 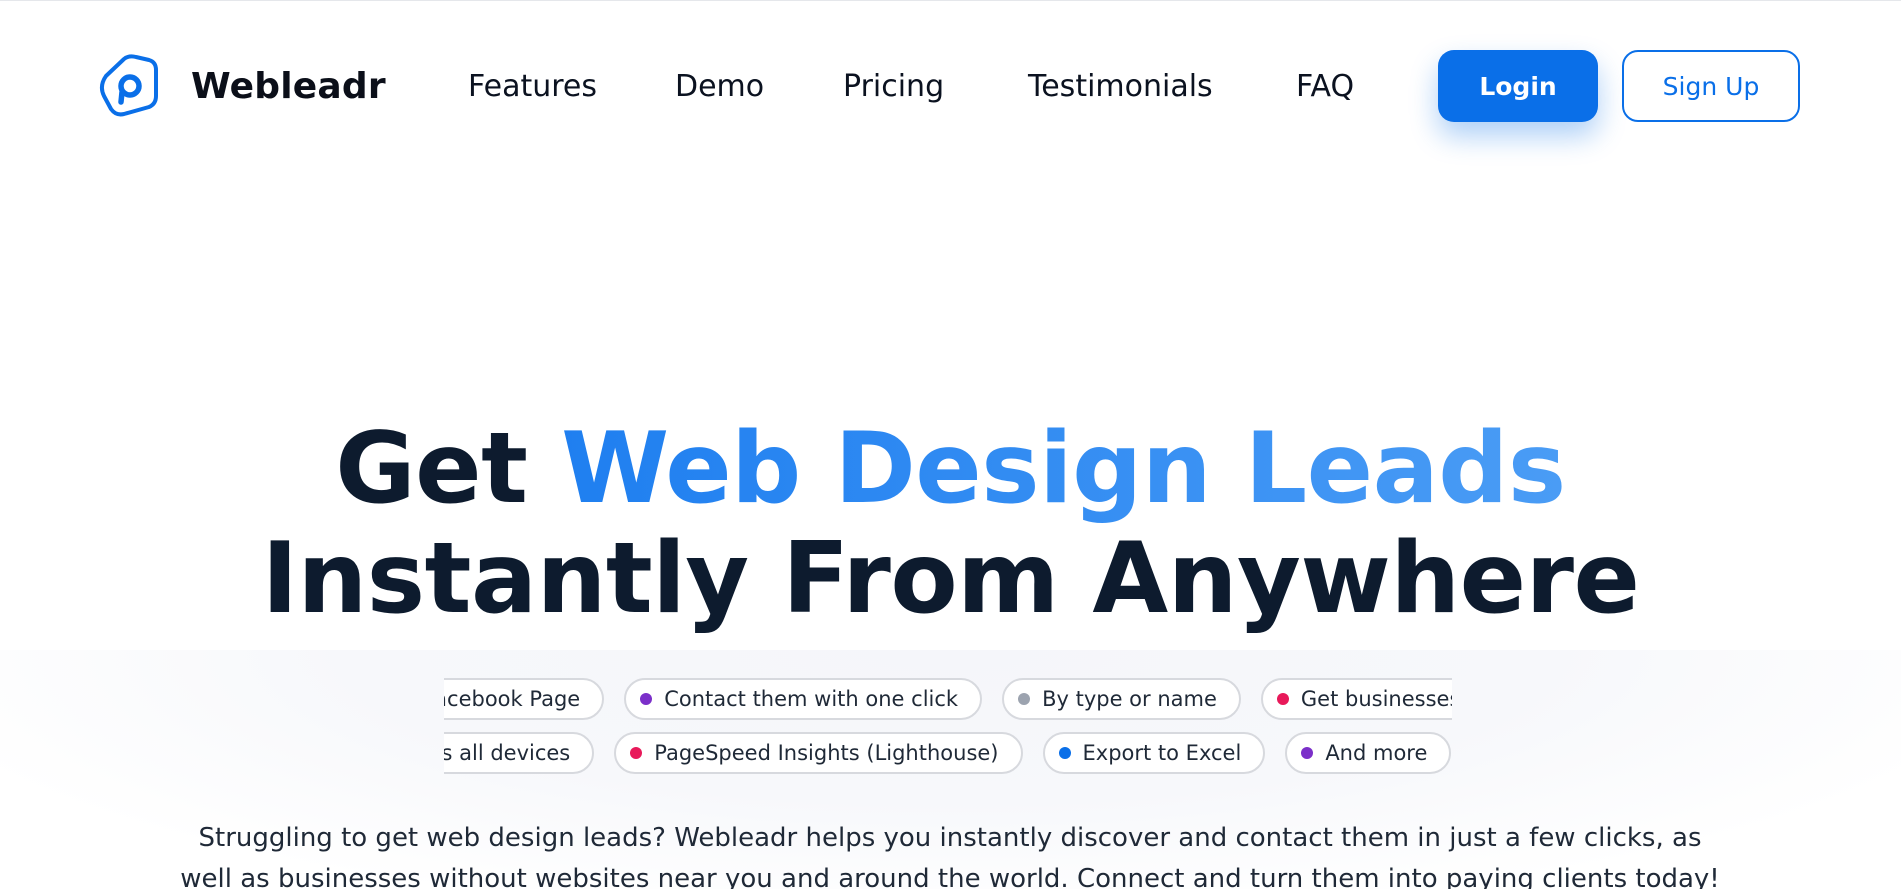 I want to click on nav-faq: FAQ, so click(x=1325, y=86).